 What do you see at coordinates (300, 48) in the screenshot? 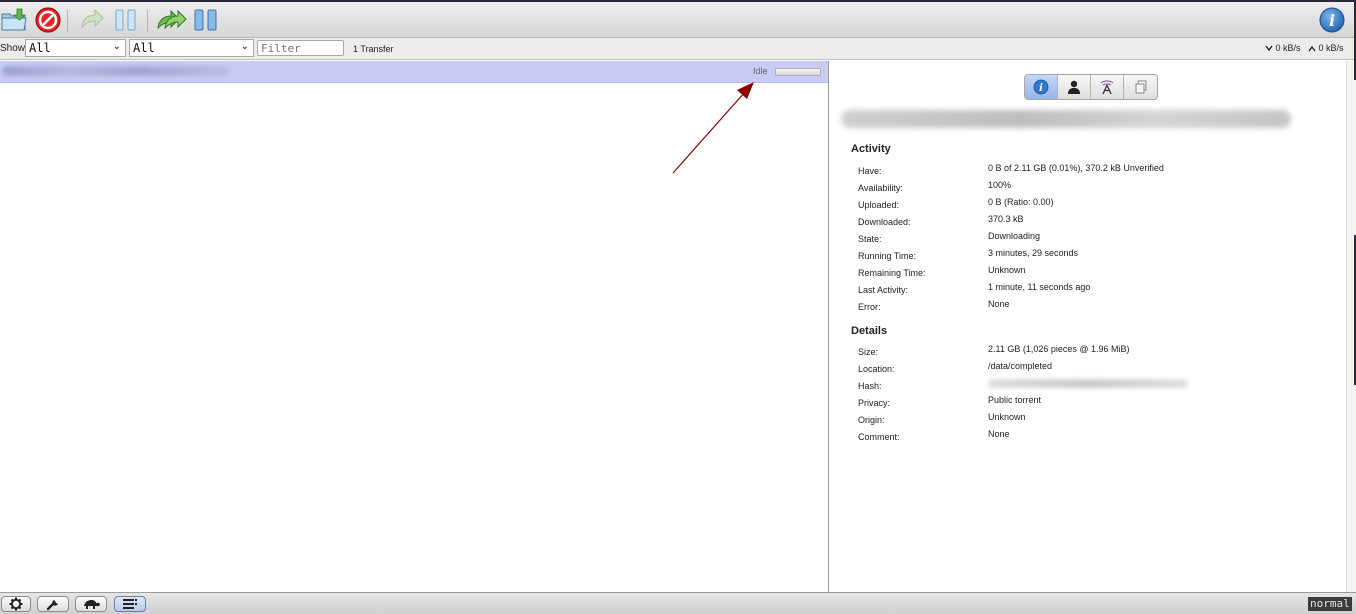
I see `filter-input` at bounding box center [300, 48].